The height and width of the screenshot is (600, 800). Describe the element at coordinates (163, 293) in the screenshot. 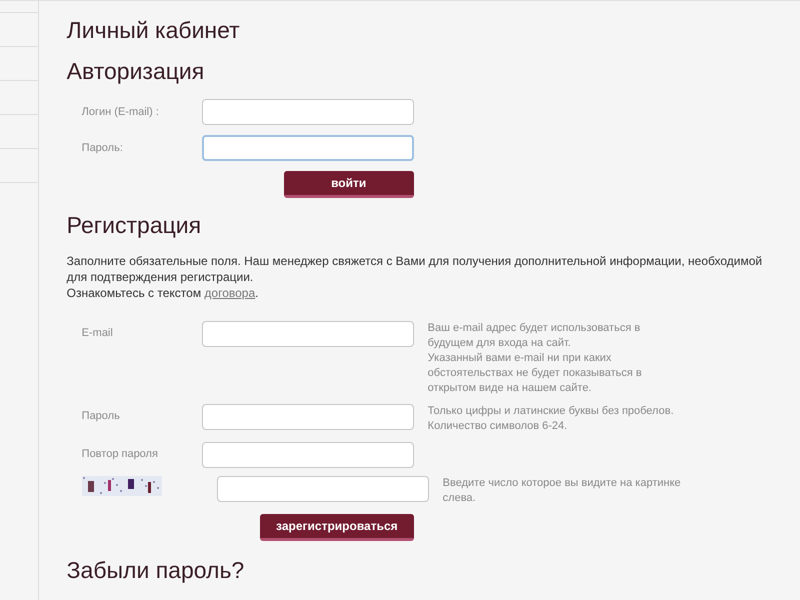

I see `contract-text: Ознакомьтесь с текстом договора.` at that location.